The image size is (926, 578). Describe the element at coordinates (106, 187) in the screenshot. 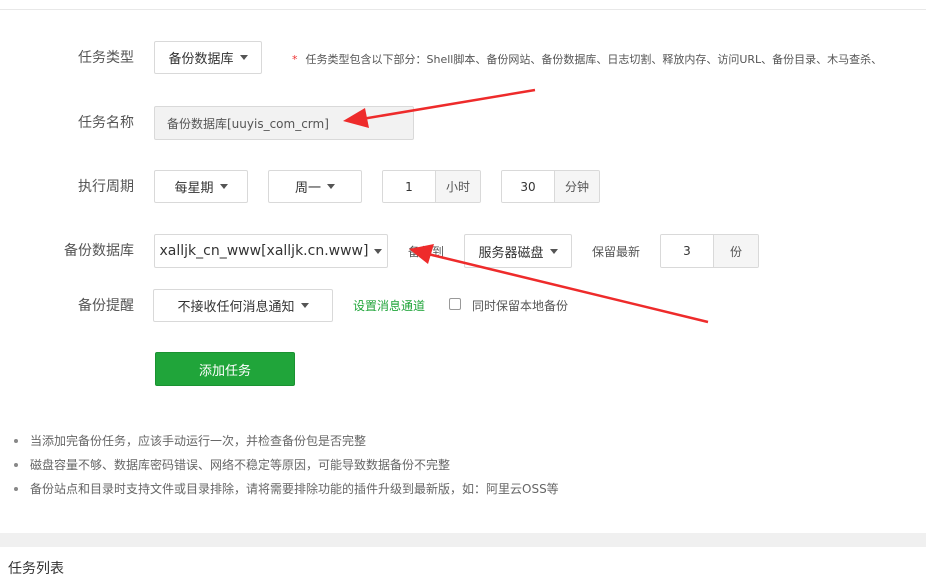

I see `schedule-label: 执行周期` at that location.